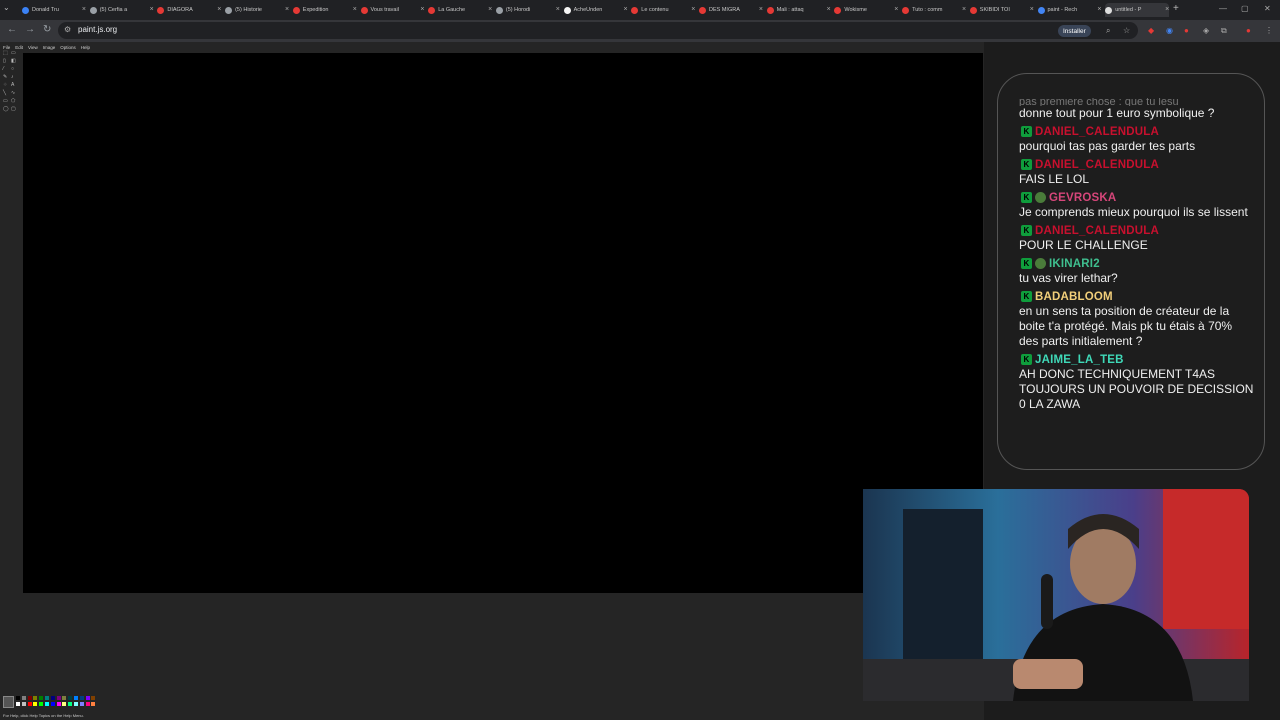 Image resolution: width=1280 pixels, height=720 pixels. I want to click on extension-icon: ◉, so click(1169, 30).